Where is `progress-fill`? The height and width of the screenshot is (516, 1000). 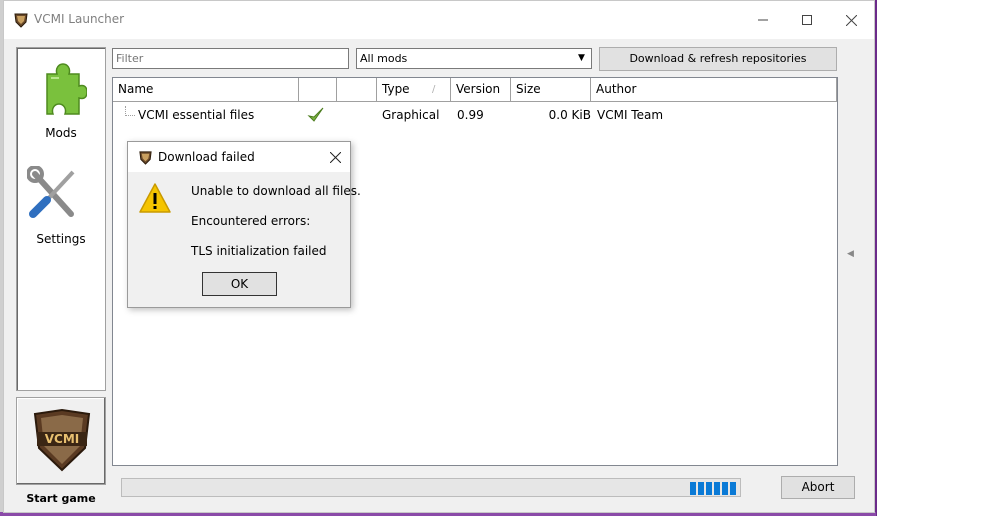
progress-fill is located at coordinates (713, 488).